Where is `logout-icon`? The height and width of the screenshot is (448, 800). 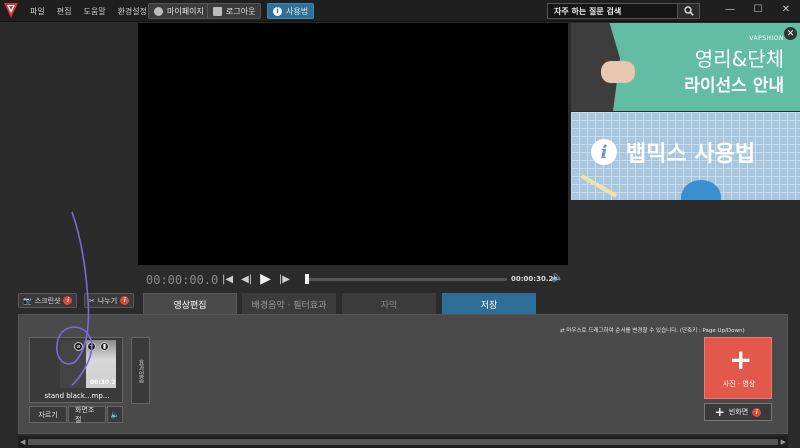 logout-icon is located at coordinates (217, 11).